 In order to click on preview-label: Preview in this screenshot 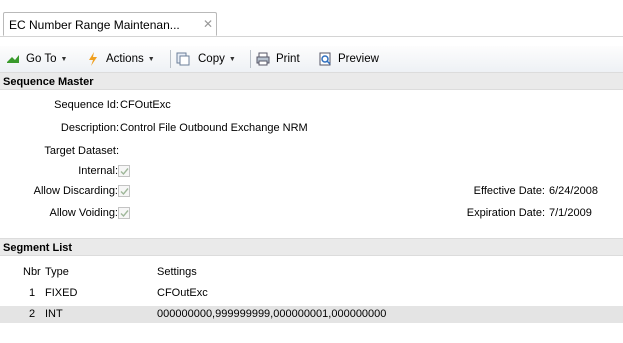, I will do `click(358, 59)`.